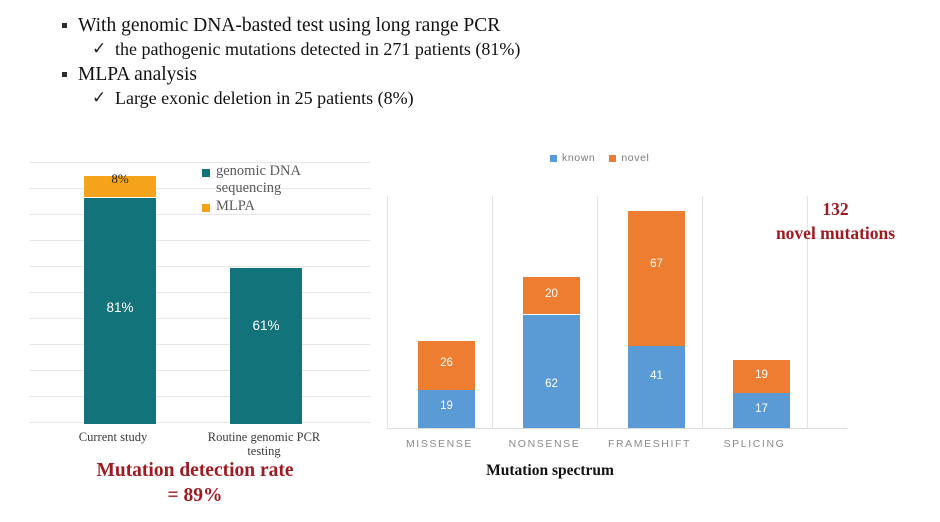 This screenshot has width=940, height=522. I want to click on x-axis-title: Mutation spectrum, so click(550, 470).